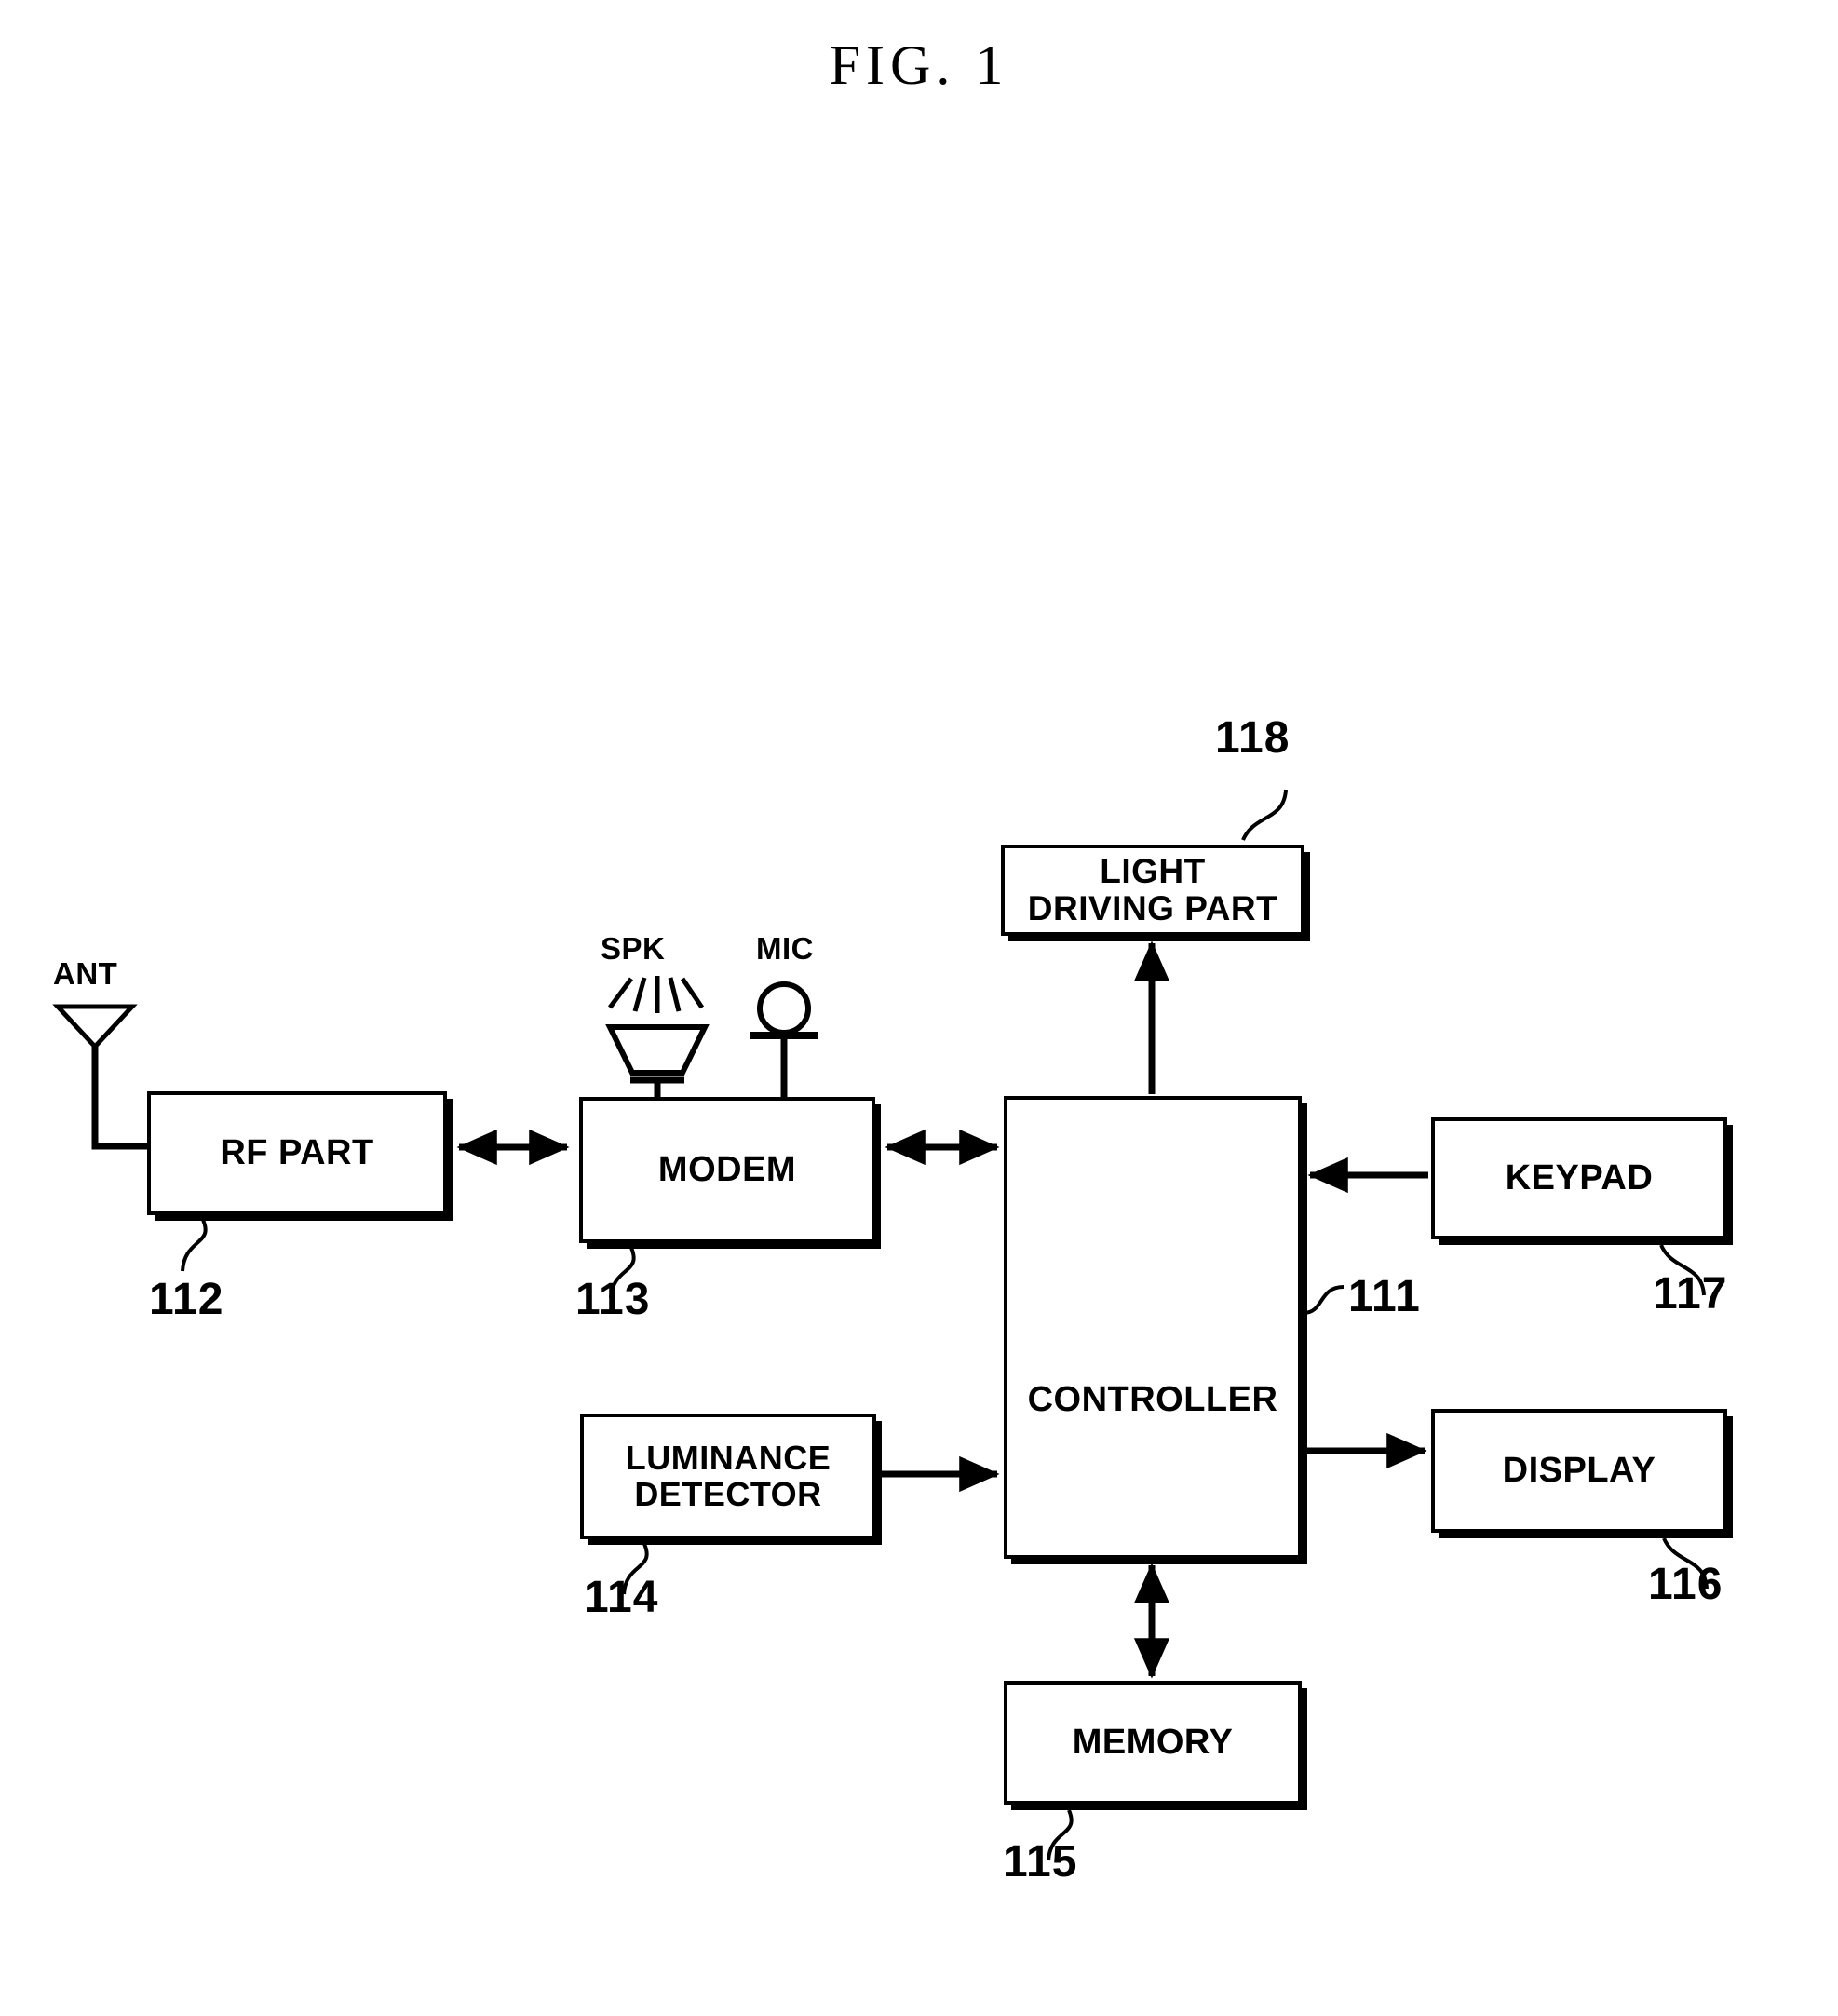 Image resolution: width=1838 pixels, height=2016 pixels. Describe the element at coordinates (85, 973) in the screenshot. I see `antenna-label: ANT` at that location.